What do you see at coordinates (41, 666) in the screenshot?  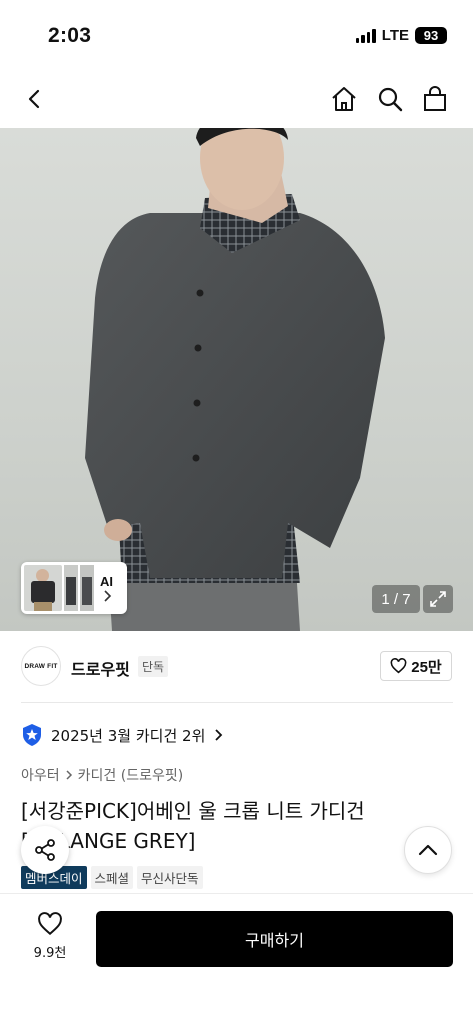 I see `brand-logo: DRAW FIT` at bounding box center [41, 666].